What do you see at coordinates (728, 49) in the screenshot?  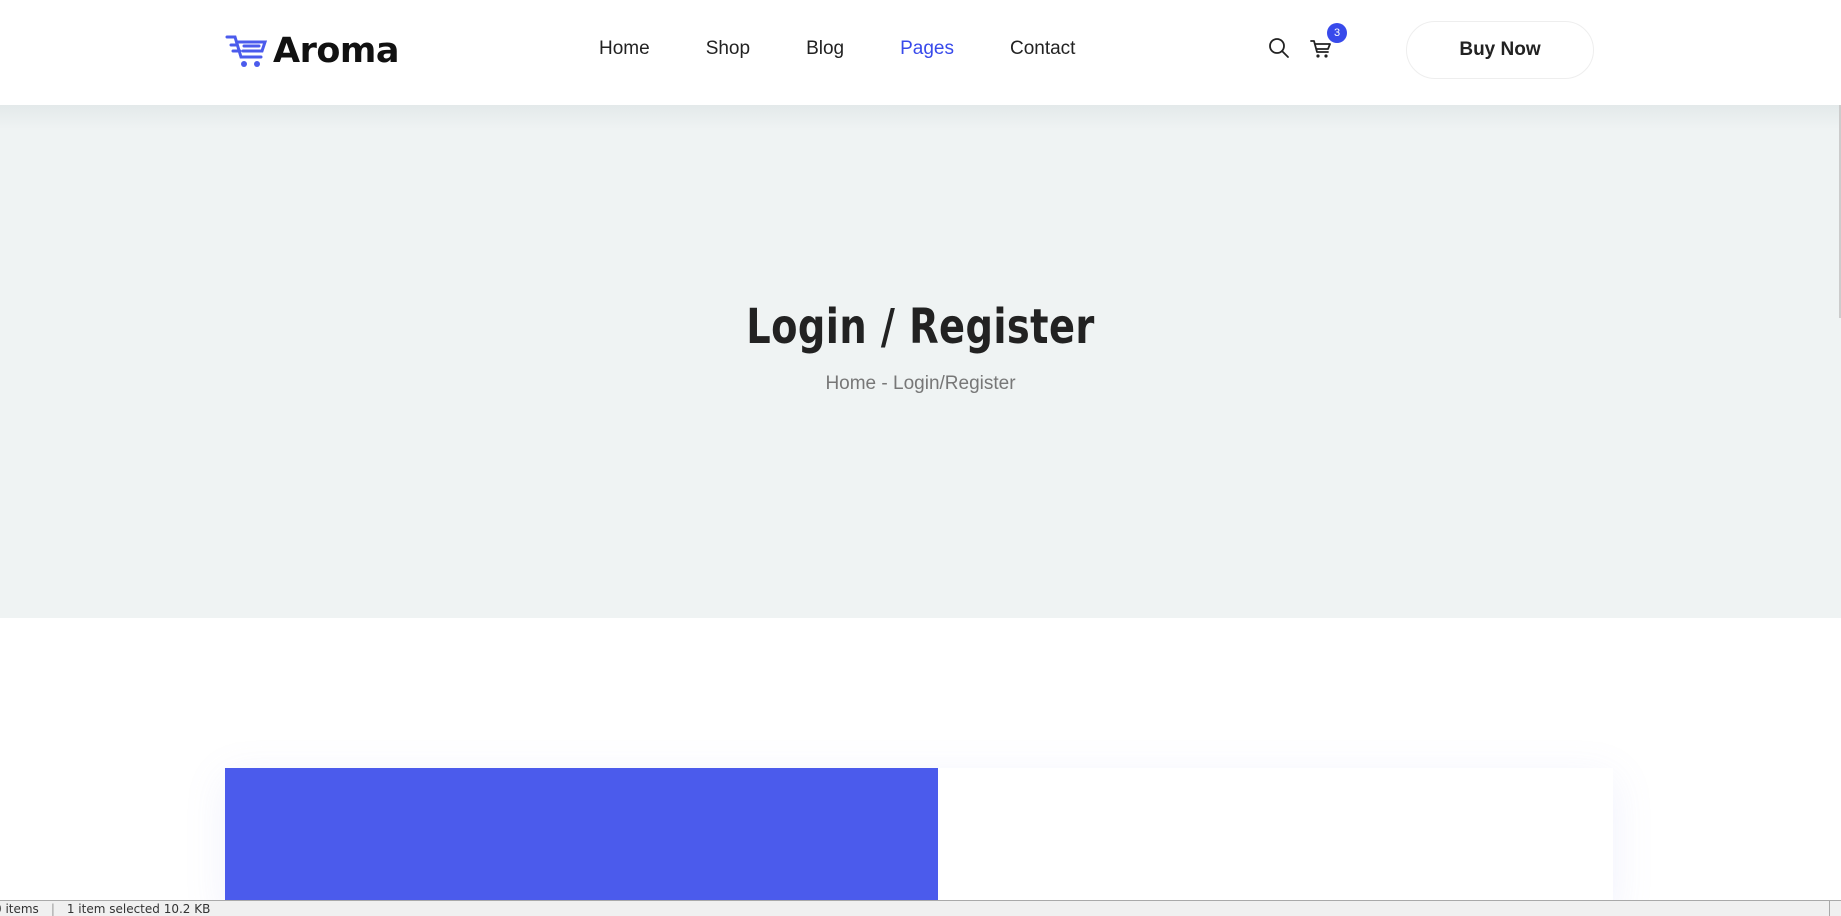 I see `nav-item-shop: Shop` at bounding box center [728, 49].